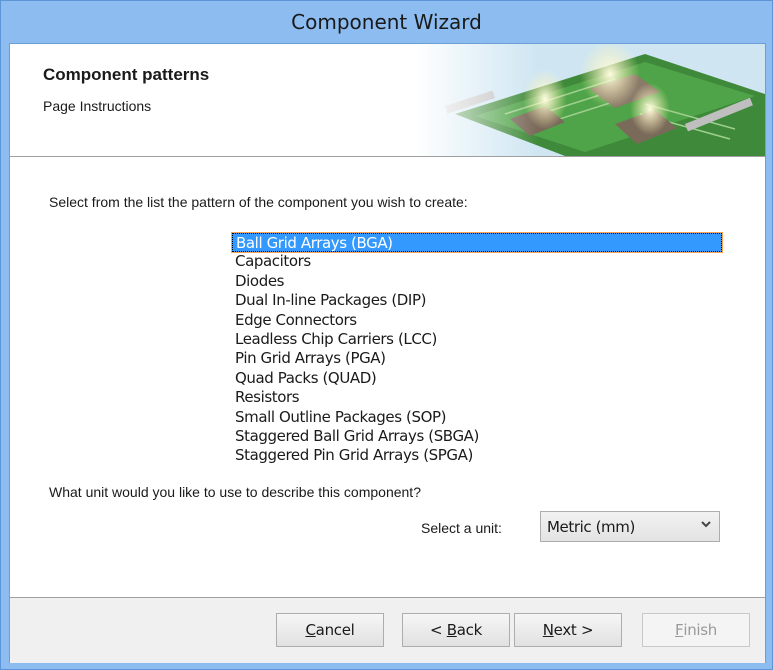  I want to click on page-instructions: Page Instructions, so click(97, 106).